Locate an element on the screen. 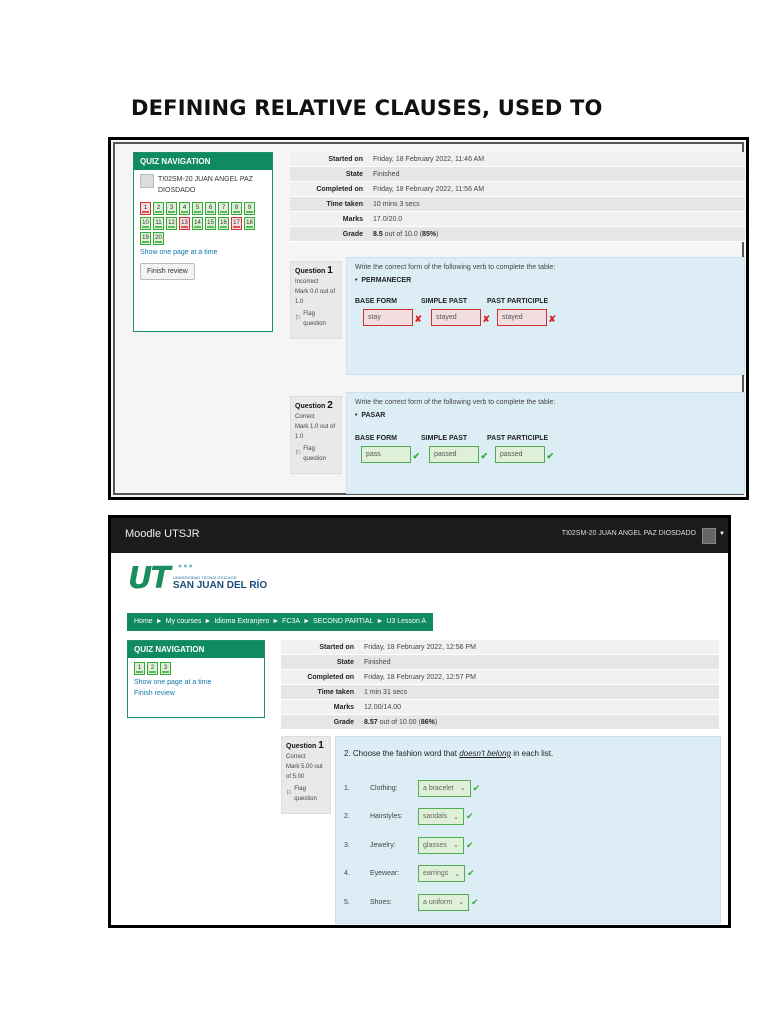  summary-row: Marks 12.00/14.00 is located at coordinates (500, 707).